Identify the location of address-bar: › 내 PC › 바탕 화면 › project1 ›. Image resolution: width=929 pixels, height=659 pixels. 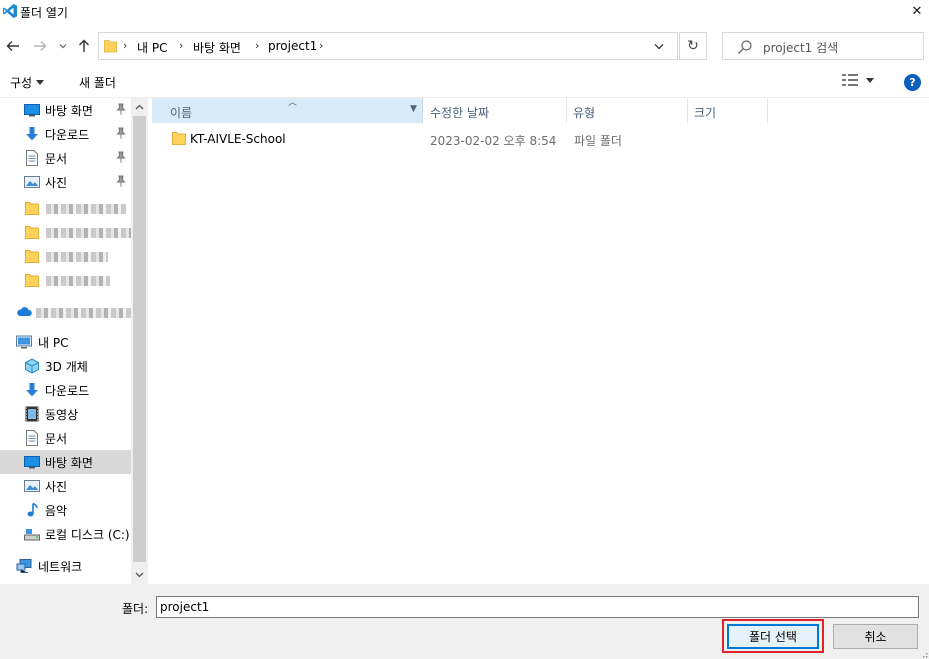
(388, 46).